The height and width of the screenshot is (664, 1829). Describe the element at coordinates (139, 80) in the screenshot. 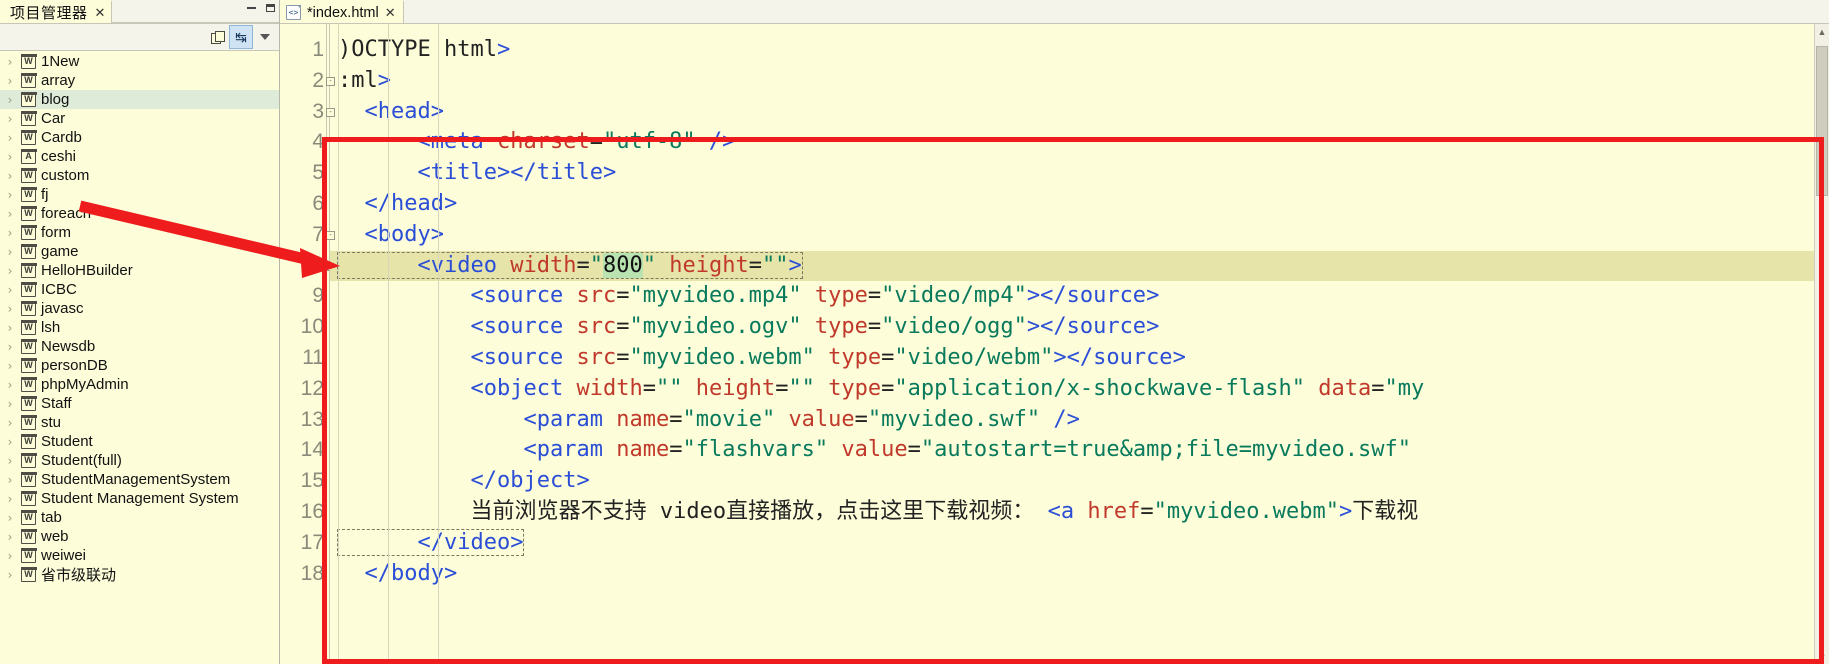

I see `tree-item: › Warray` at that location.